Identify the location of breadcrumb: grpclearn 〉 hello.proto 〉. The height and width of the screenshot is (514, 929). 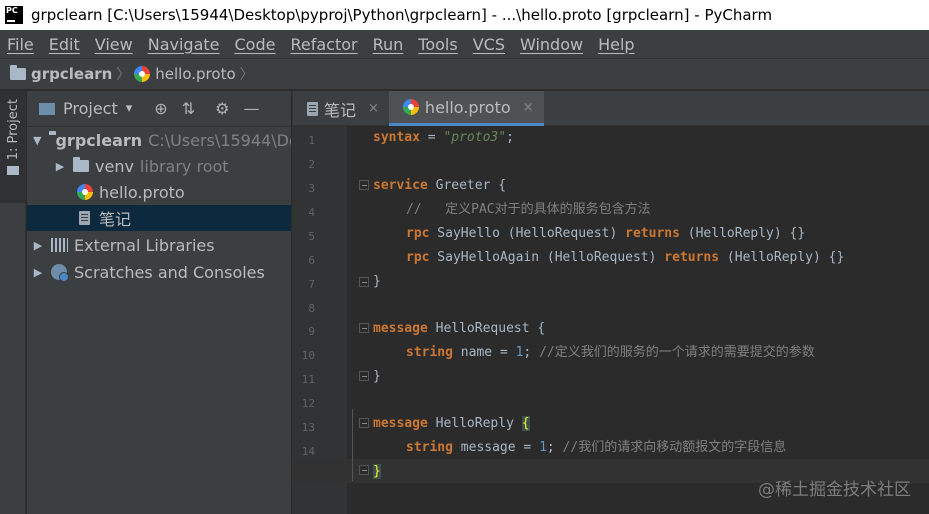
(464, 74).